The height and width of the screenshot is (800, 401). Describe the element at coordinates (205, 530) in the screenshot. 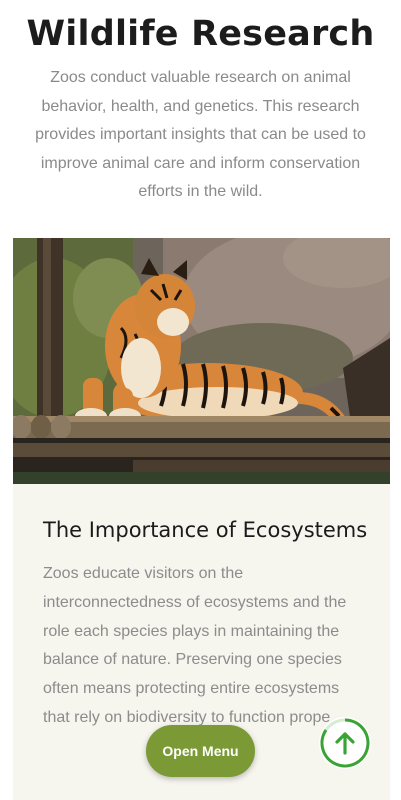

I see `card-title: The Importance of Ecosystems` at that location.